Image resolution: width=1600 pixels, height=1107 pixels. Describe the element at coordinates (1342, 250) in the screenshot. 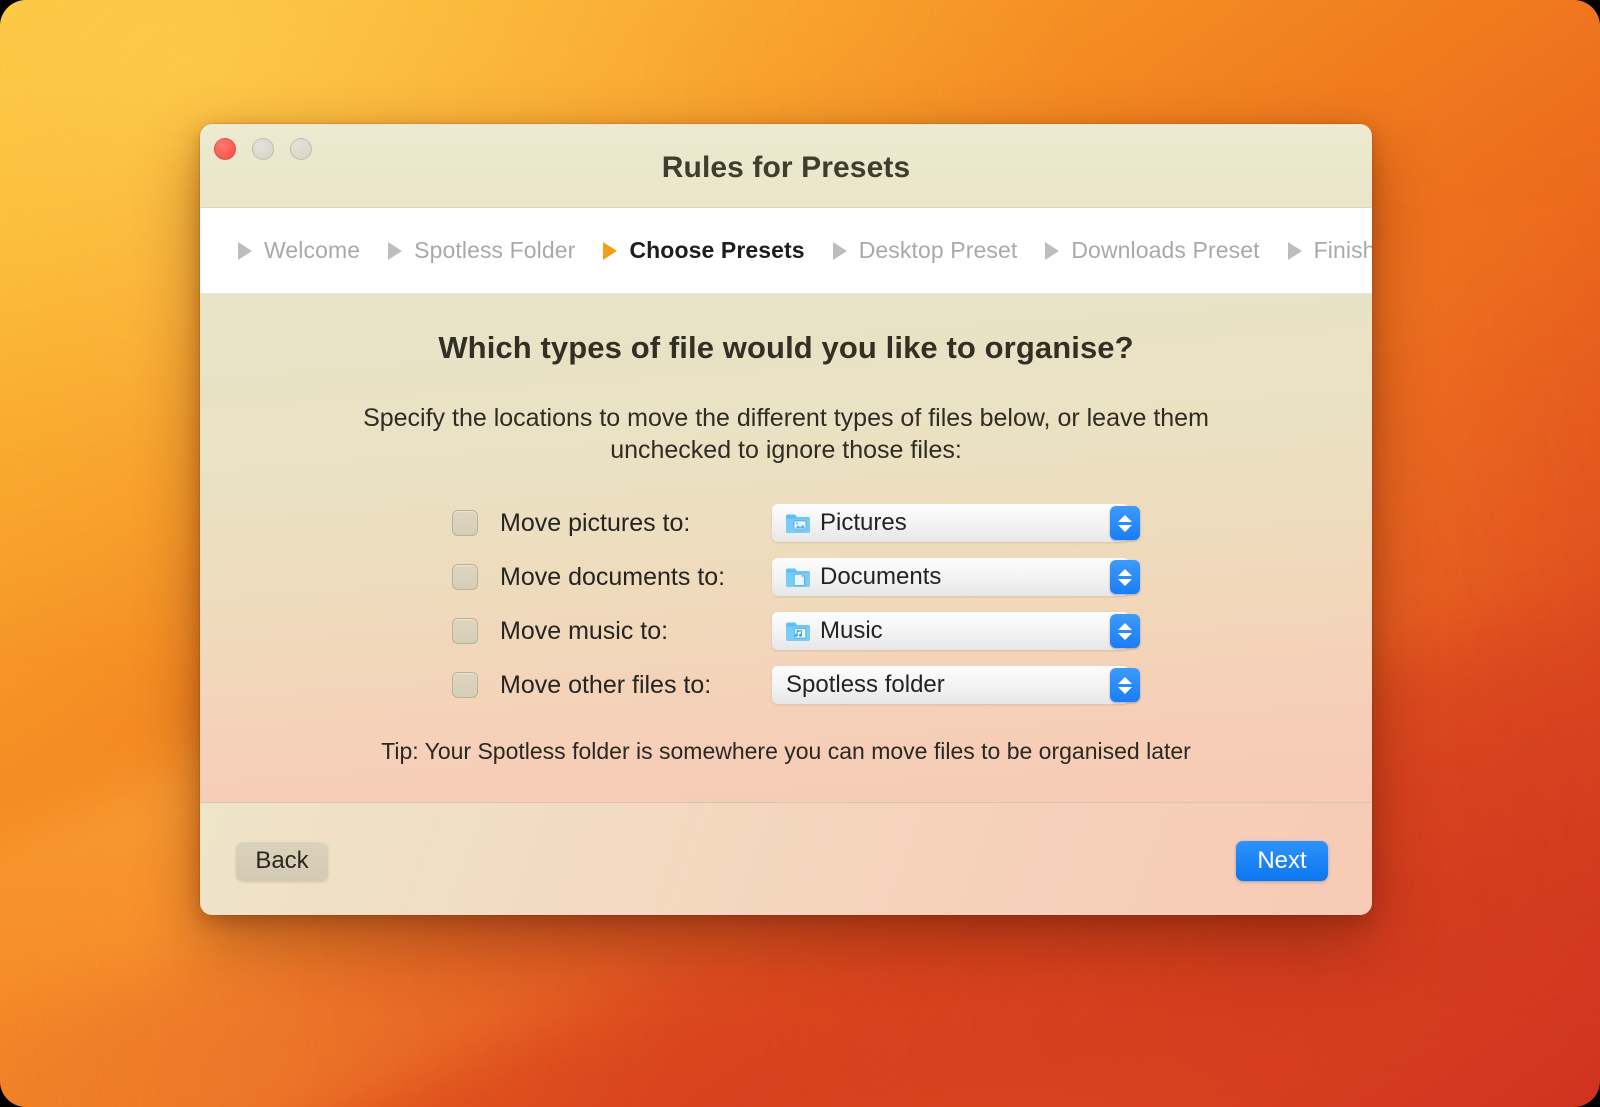

I see `step-label: Finish` at that location.